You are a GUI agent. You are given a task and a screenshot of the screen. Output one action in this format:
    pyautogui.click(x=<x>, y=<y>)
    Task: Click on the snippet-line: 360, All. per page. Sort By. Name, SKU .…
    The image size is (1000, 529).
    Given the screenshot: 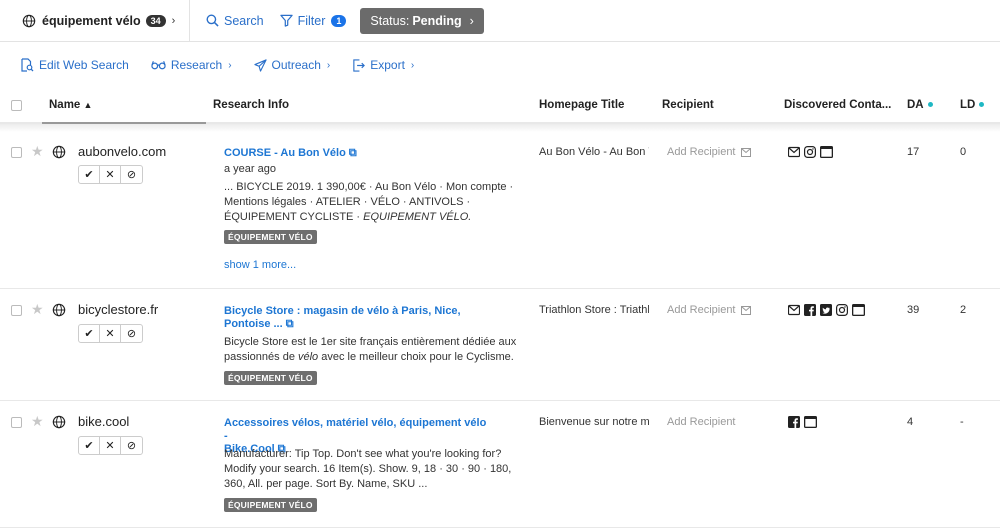 What is the action you would take?
    pyautogui.click(x=326, y=484)
    